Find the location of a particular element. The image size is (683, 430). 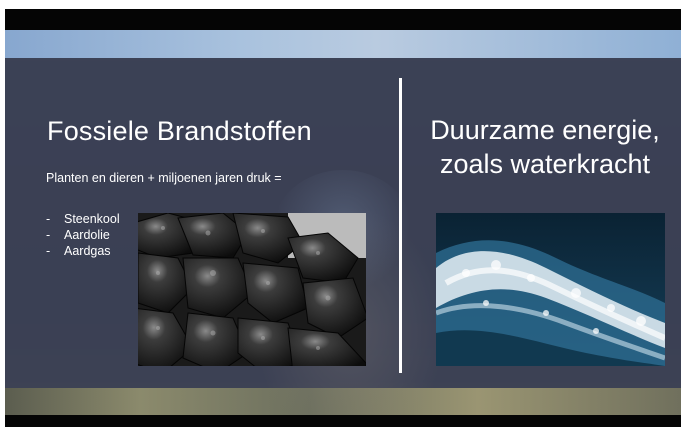

right-title: Duurzame energie, zoals waterkracht is located at coordinates (545, 147).